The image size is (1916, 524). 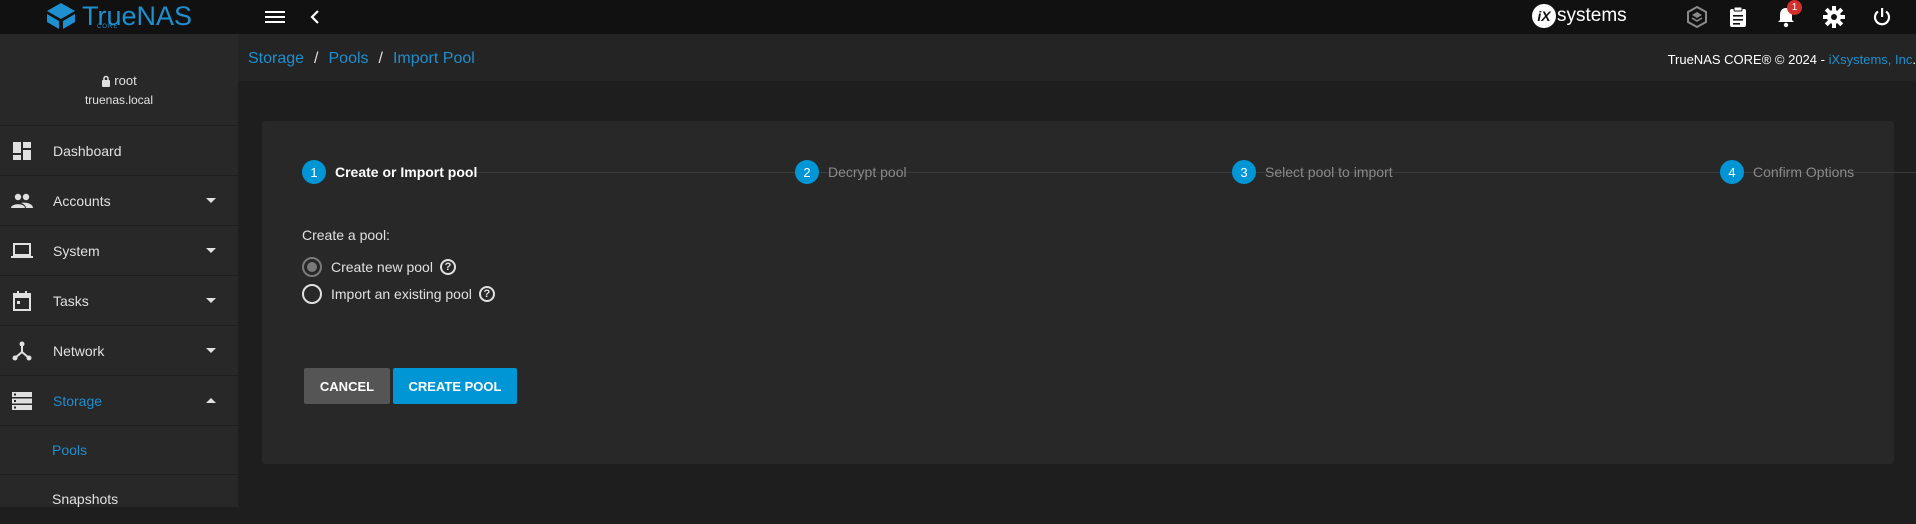 What do you see at coordinates (382, 267) in the screenshot?
I see `radio-label: Create new pool` at bounding box center [382, 267].